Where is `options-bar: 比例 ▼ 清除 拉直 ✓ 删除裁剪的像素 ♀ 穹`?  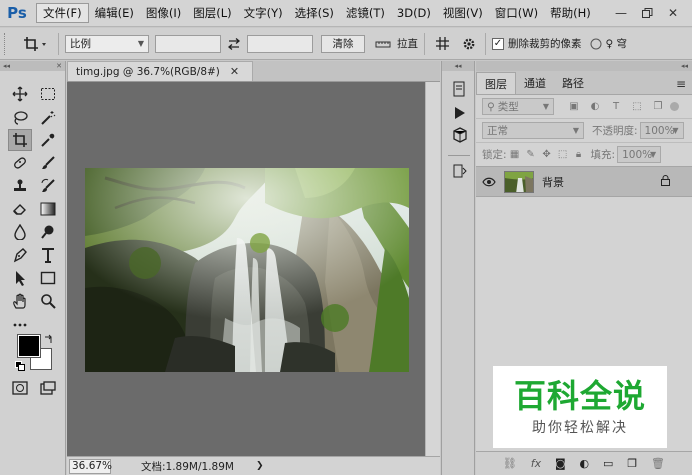
options-bar: 比例 ▼ 清除 拉直 ✓ 删除裁剪的像素 ♀ 穹 is located at coordinates (346, 44).